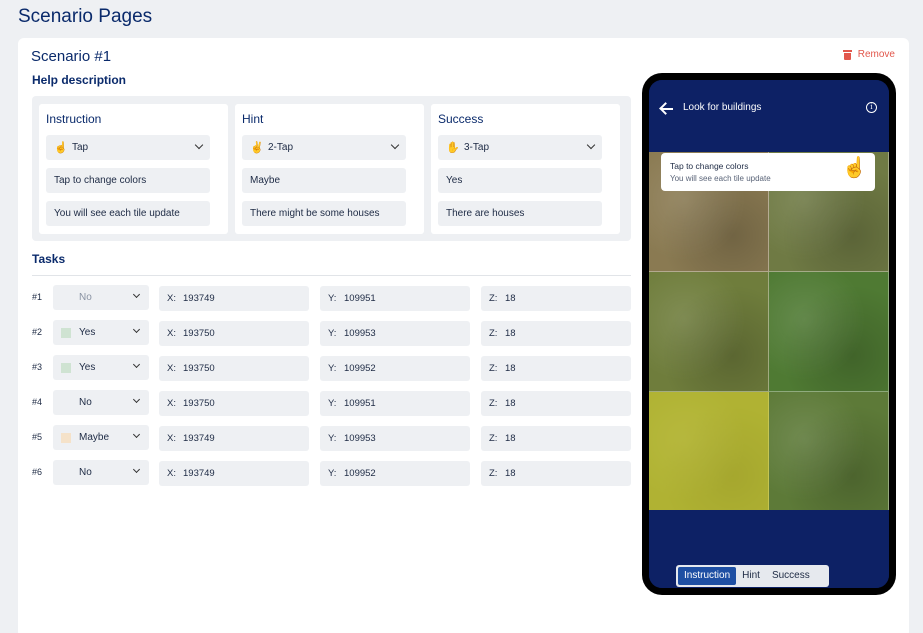 This screenshot has height=633, width=923. What do you see at coordinates (87, 332) in the screenshot?
I see `answer-label: Yes` at bounding box center [87, 332].